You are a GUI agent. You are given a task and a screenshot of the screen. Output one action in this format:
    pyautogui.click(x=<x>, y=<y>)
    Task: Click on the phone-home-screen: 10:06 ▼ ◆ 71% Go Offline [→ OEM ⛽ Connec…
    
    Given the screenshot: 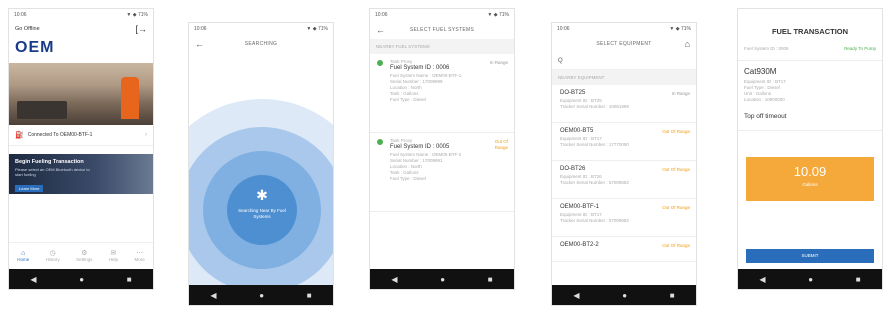 What is the action you would take?
    pyautogui.click(x=81, y=149)
    